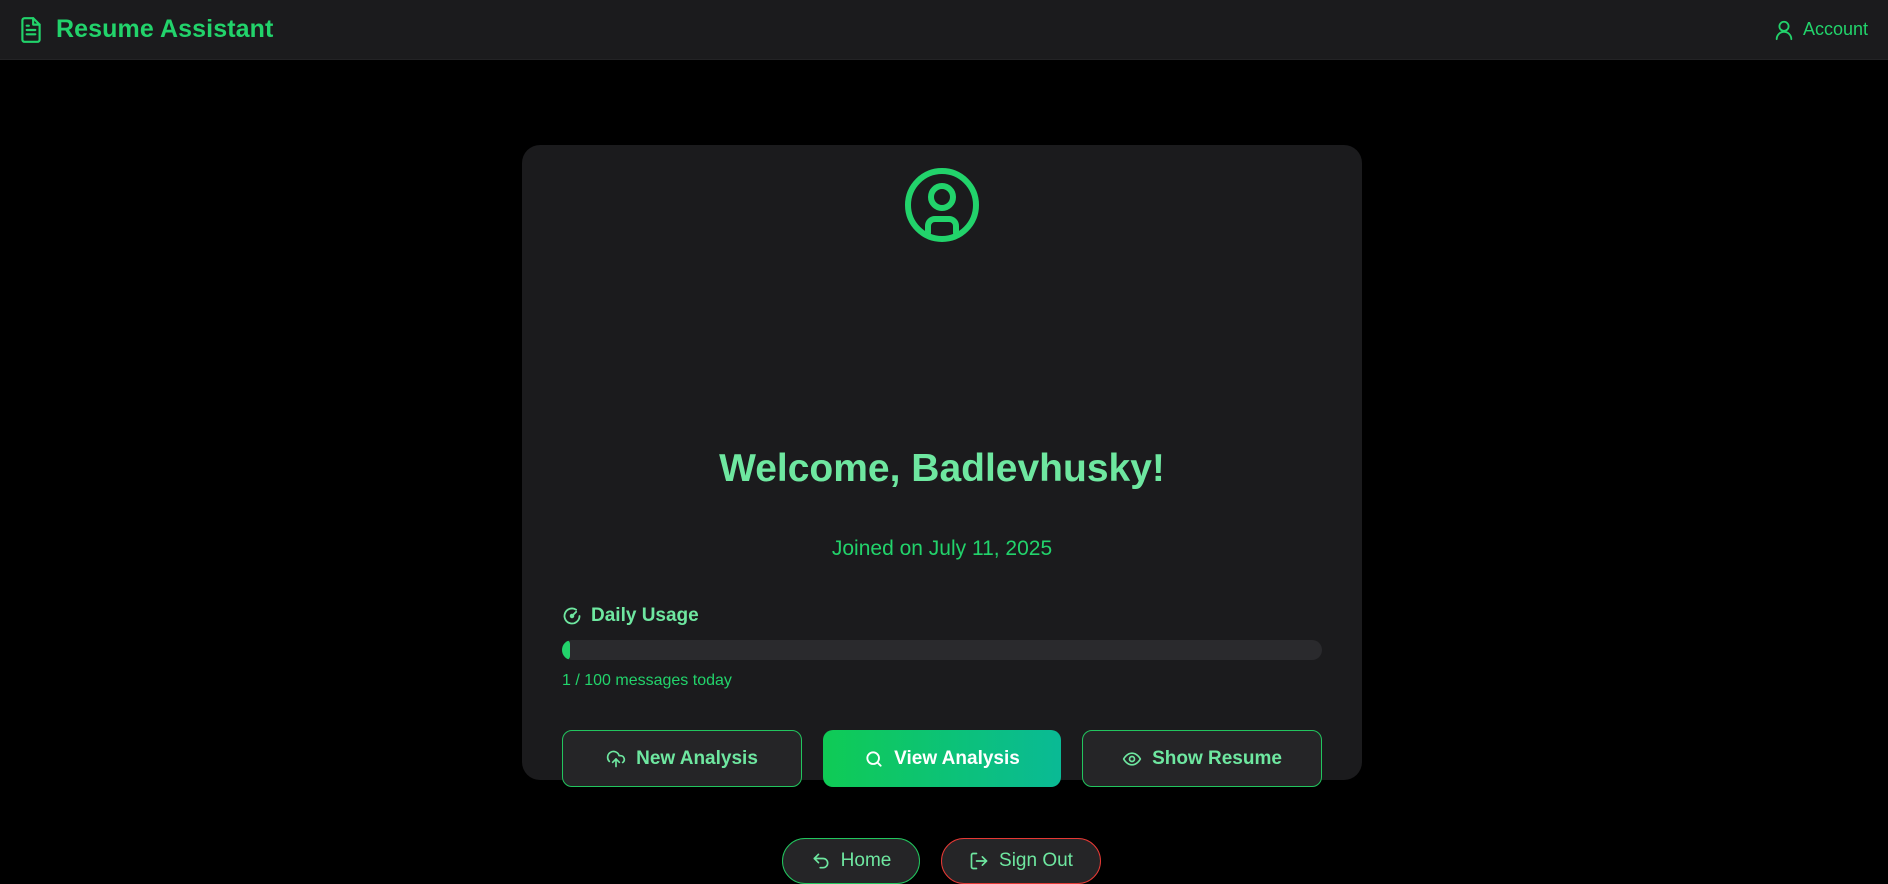 The image size is (1888, 884). Describe the element at coordinates (942, 650) in the screenshot. I see `usage-progress-bar` at that location.